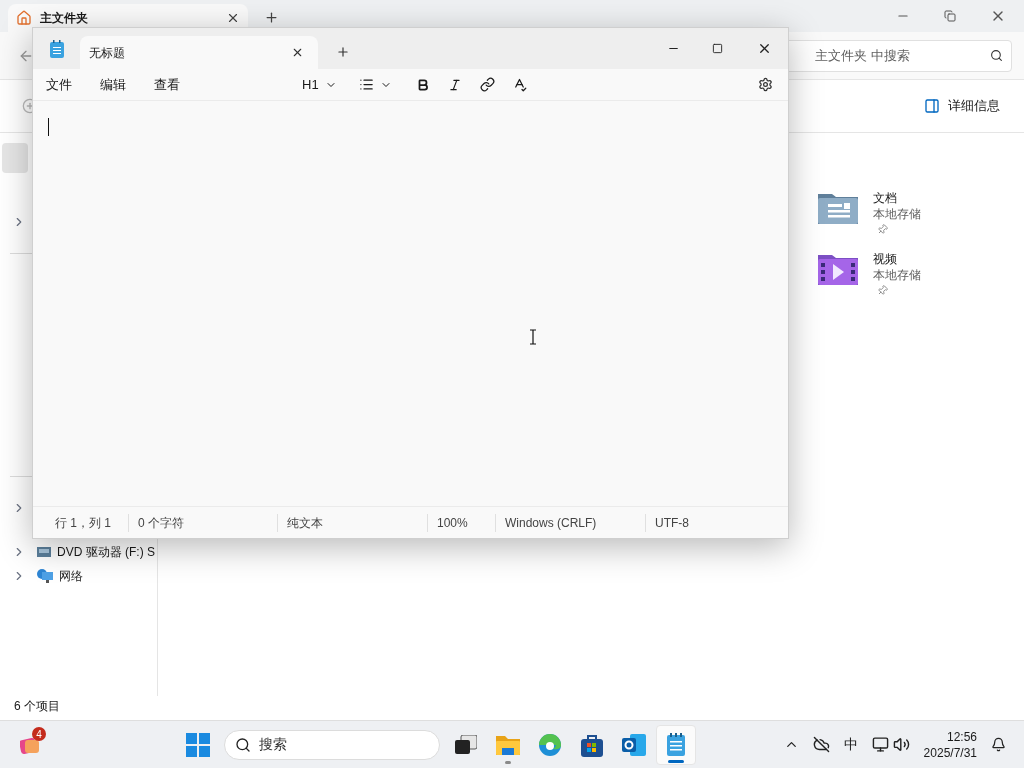  Describe the element at coordinates (106, 552) in the screenshot. I see `sidebar-label: DVD 驱动器 (F:) S` at that location.